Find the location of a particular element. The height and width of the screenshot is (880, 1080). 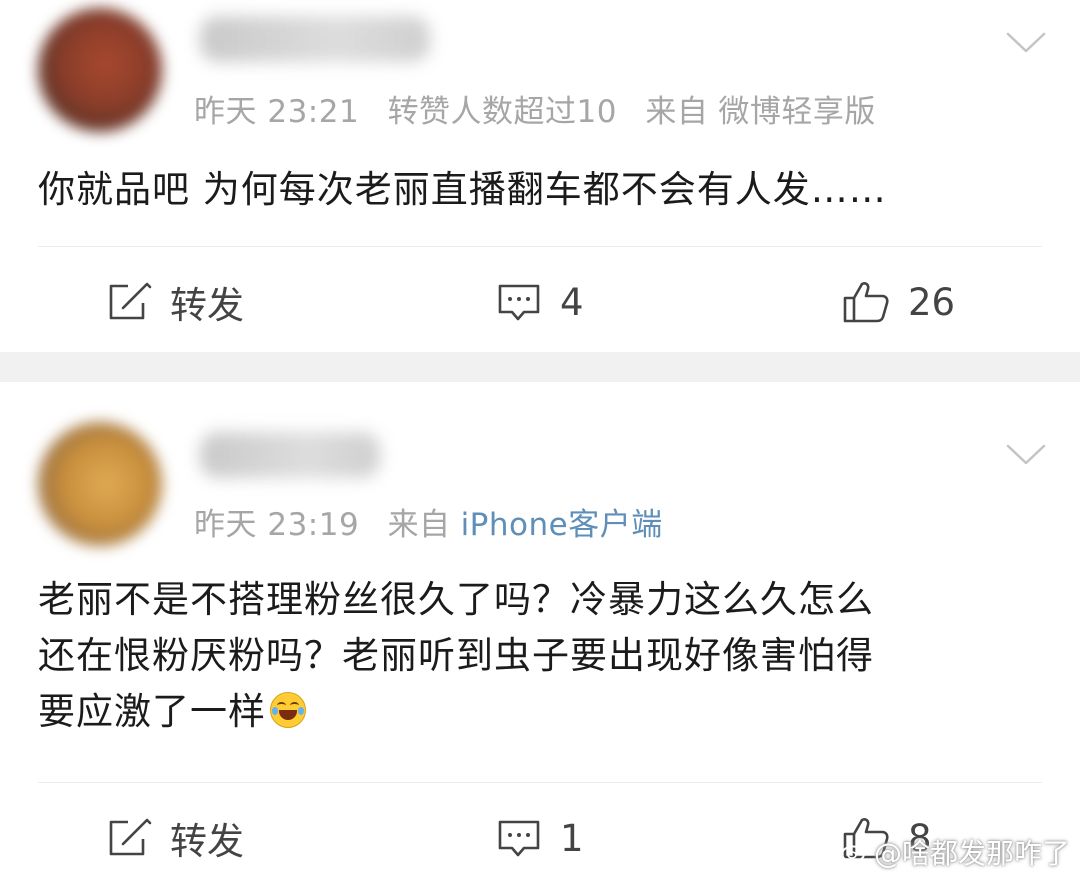

weibo-logo-icon is located at coordinates (854, 853).